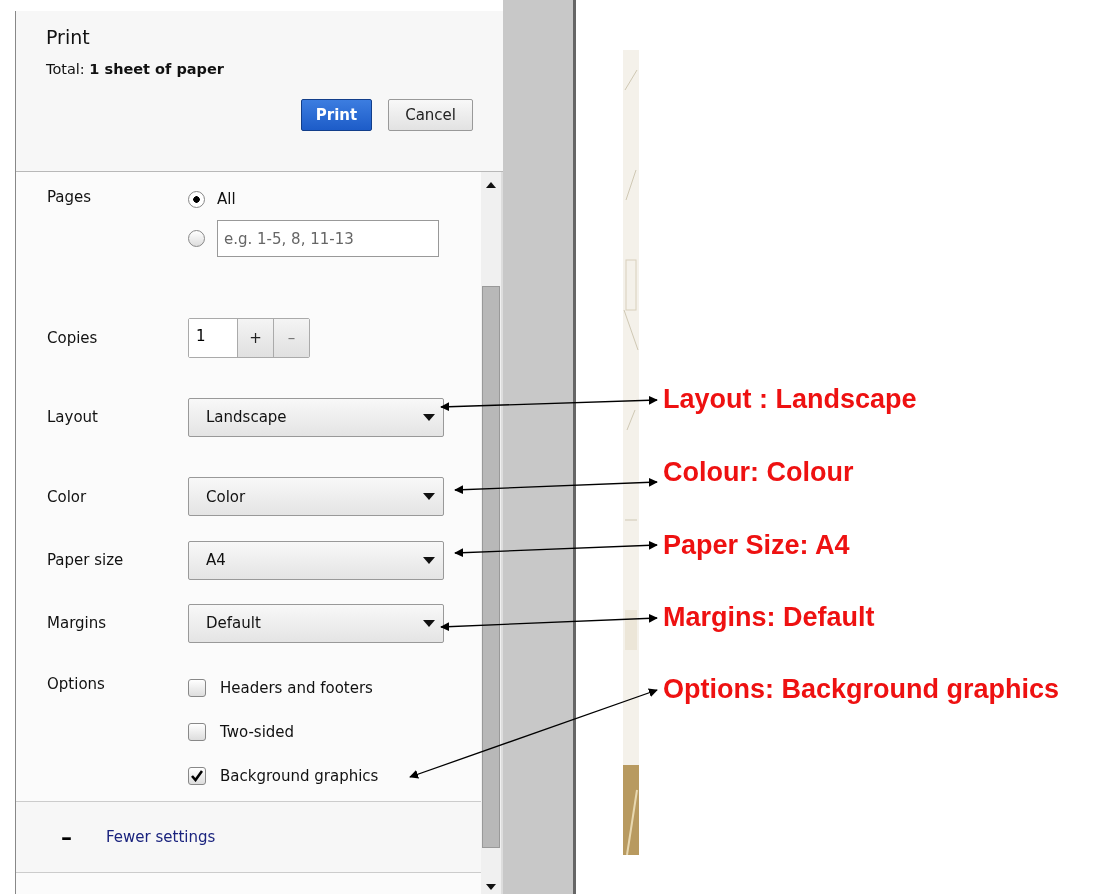 The height and width of the screenshot is (894, 1100). Describe the element at coordinates (328, 238) in the screenshot. I see `page-range-field: e.g. 1-5, 8, 11-13` at that location.